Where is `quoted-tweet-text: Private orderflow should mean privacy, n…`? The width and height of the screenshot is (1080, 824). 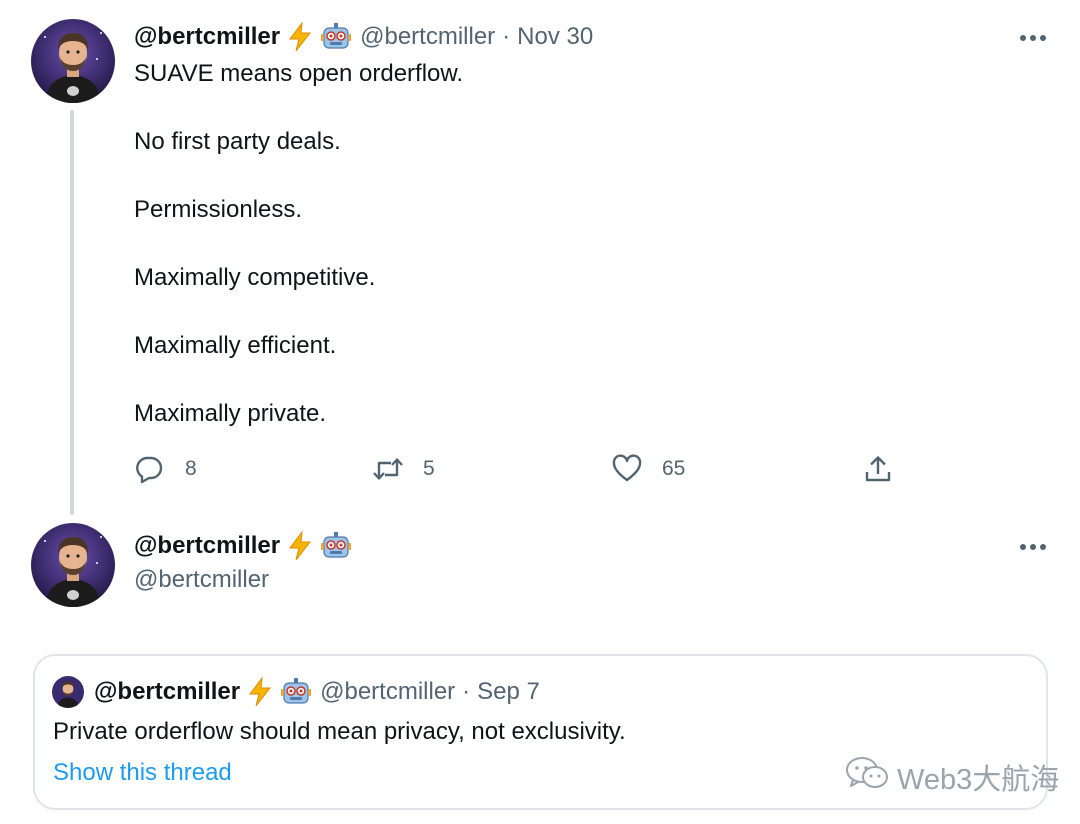 quoted-tweet-text: Private orderflow should mean privacy, n… is located at coordinates (339, 731).